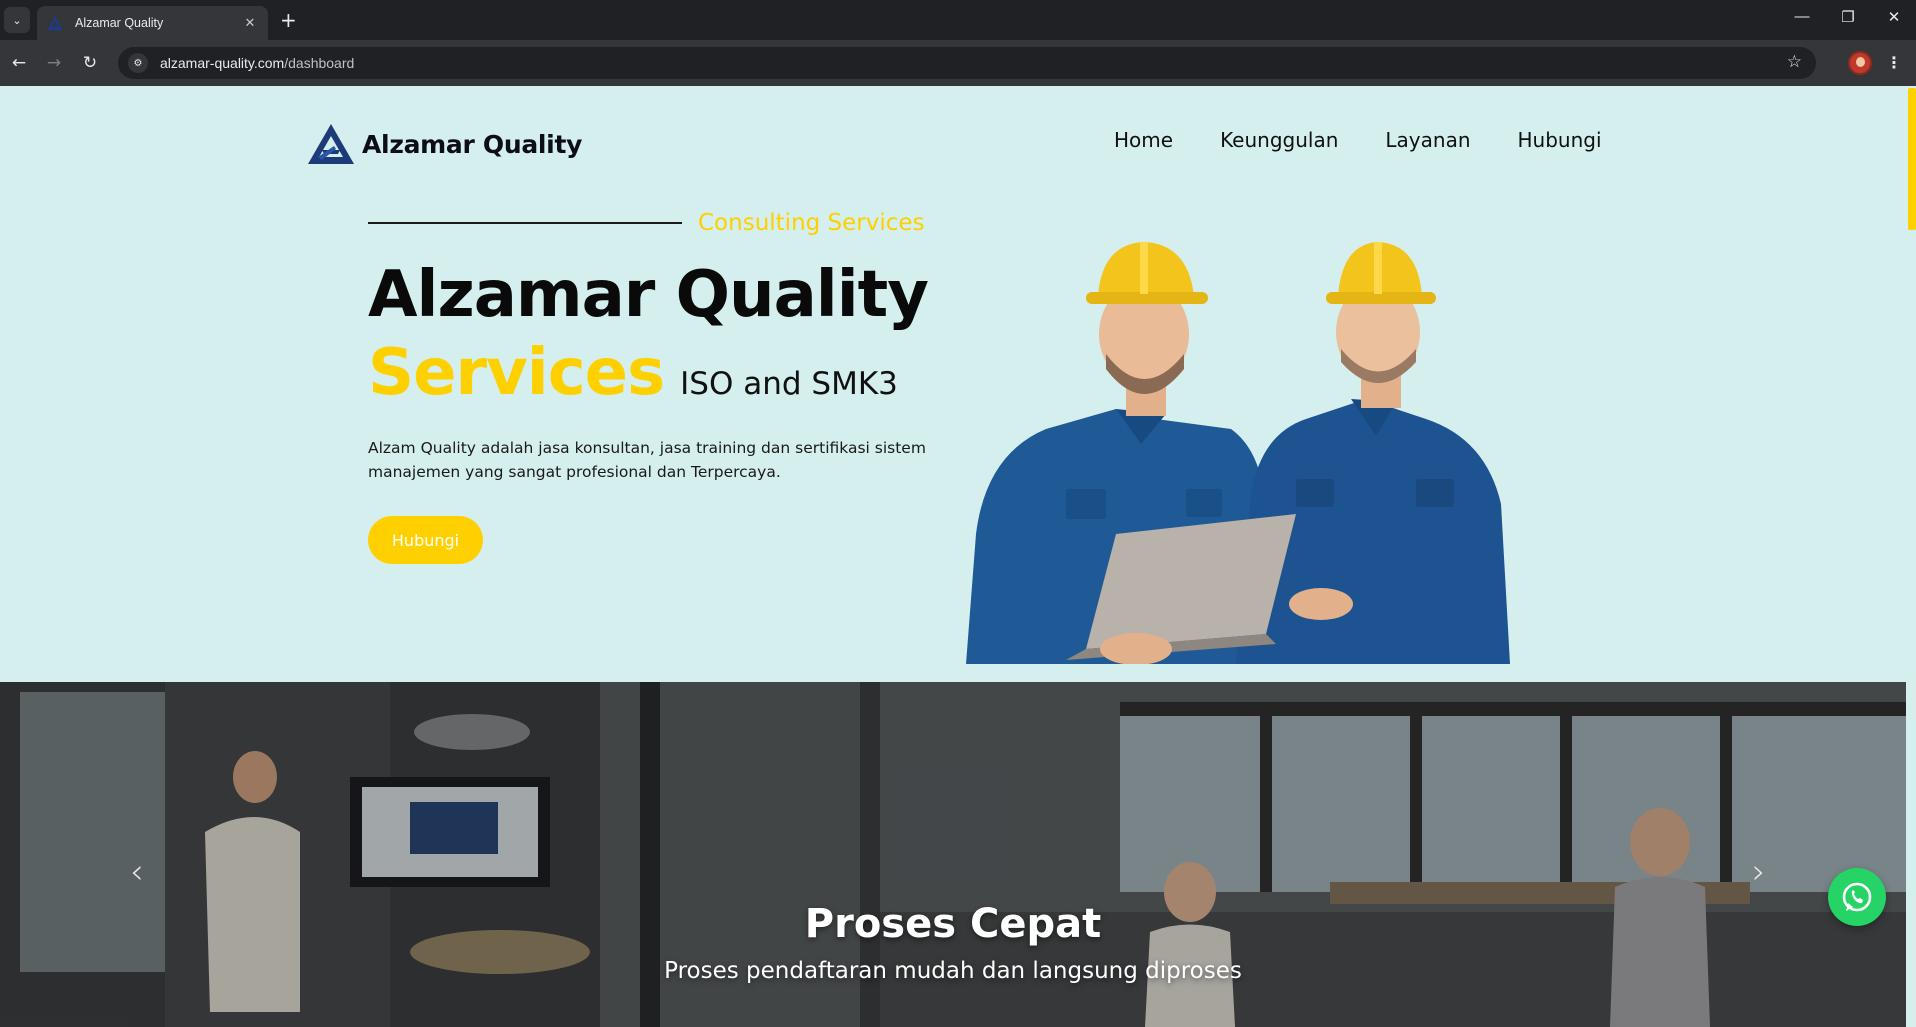 The height and width of the screenshot is (1027, 1916). I want to click on back-icon: ←, so click(19, 63).